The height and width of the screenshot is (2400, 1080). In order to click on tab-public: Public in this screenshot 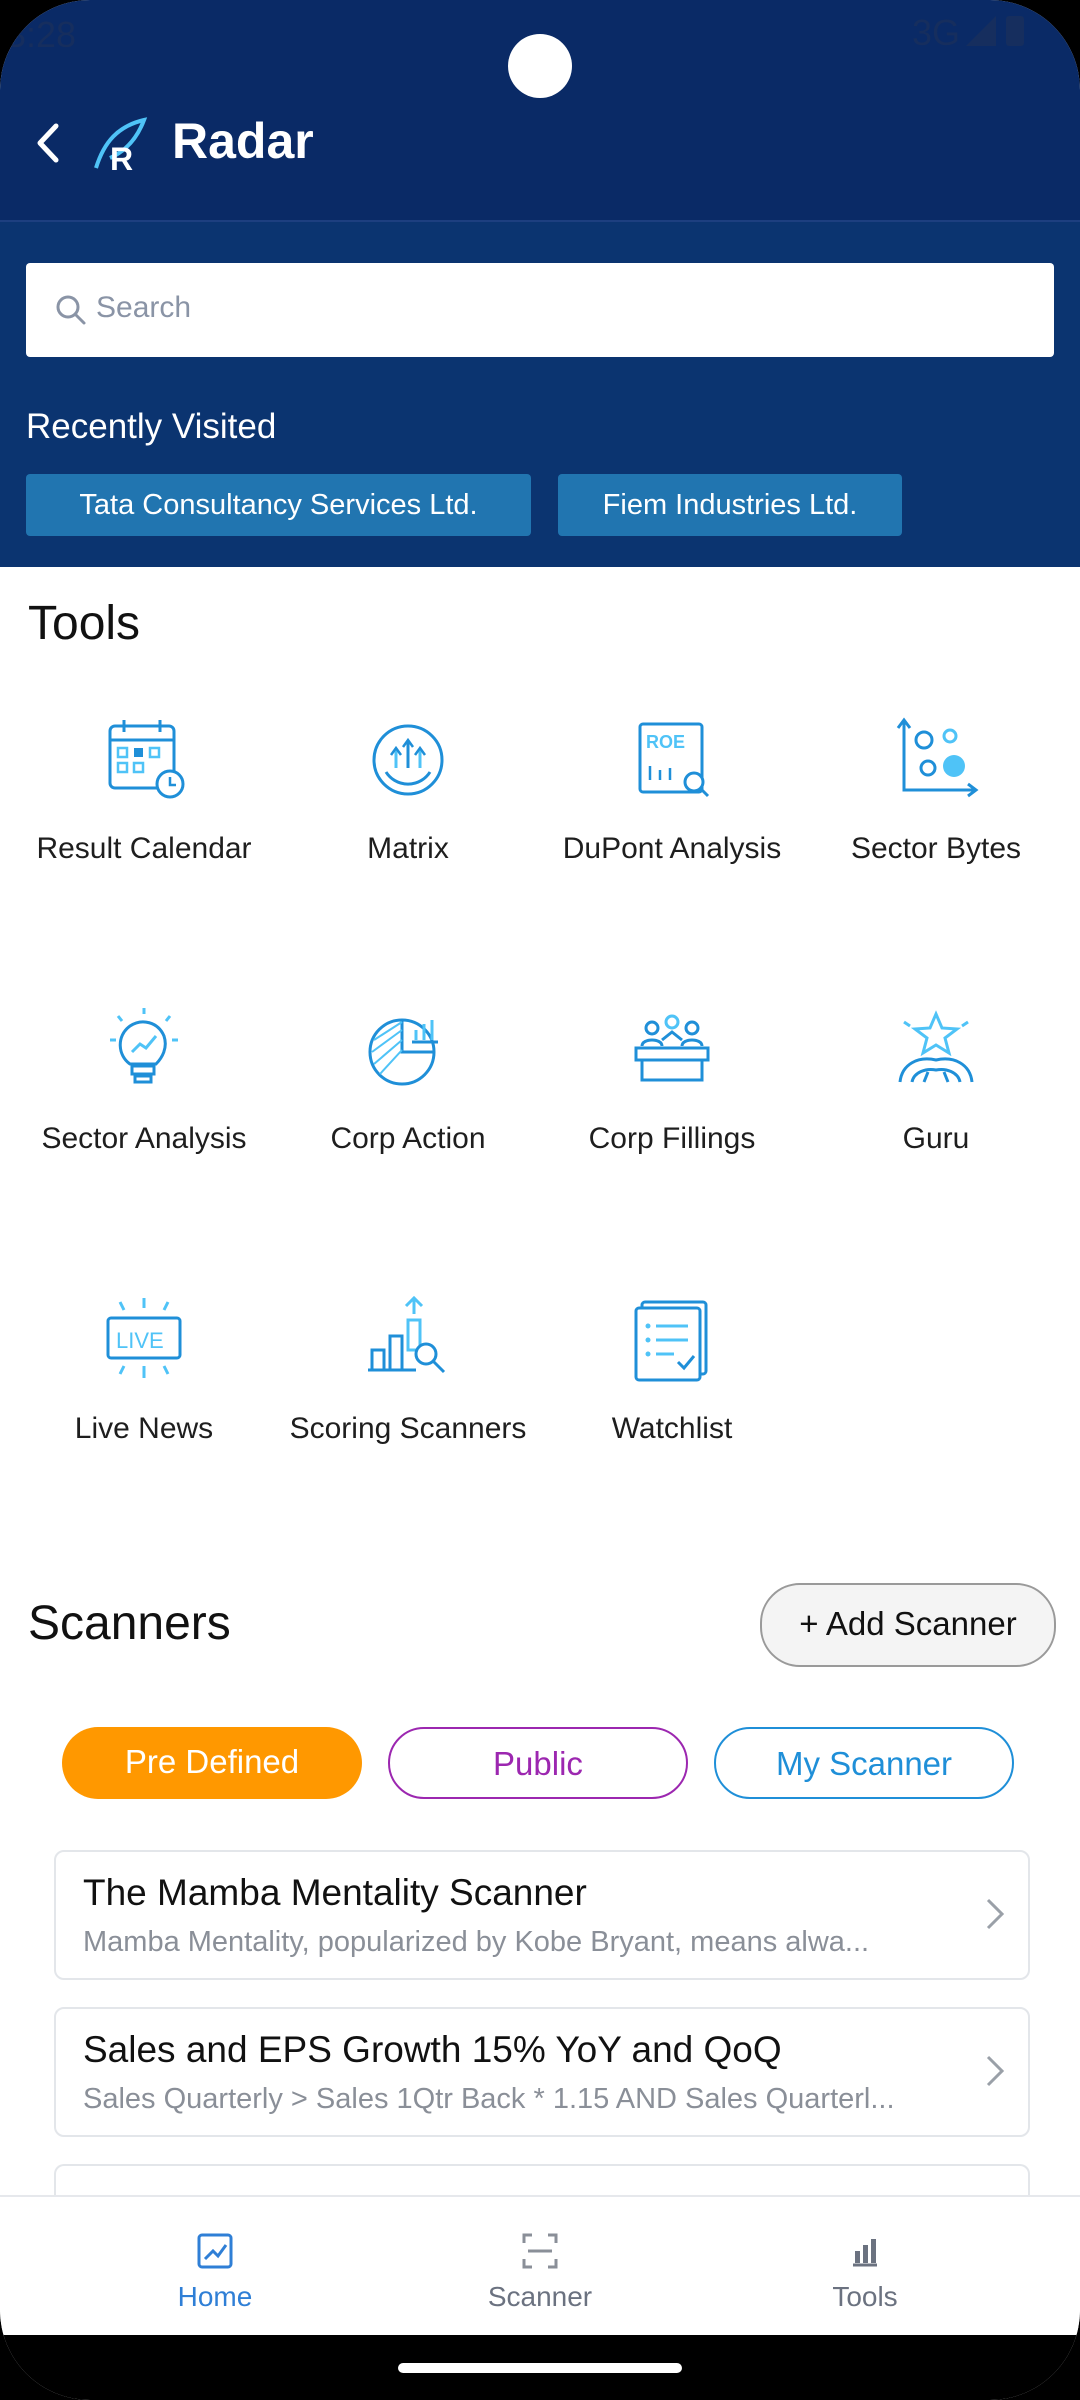, I will do `click(538, 1763)`.